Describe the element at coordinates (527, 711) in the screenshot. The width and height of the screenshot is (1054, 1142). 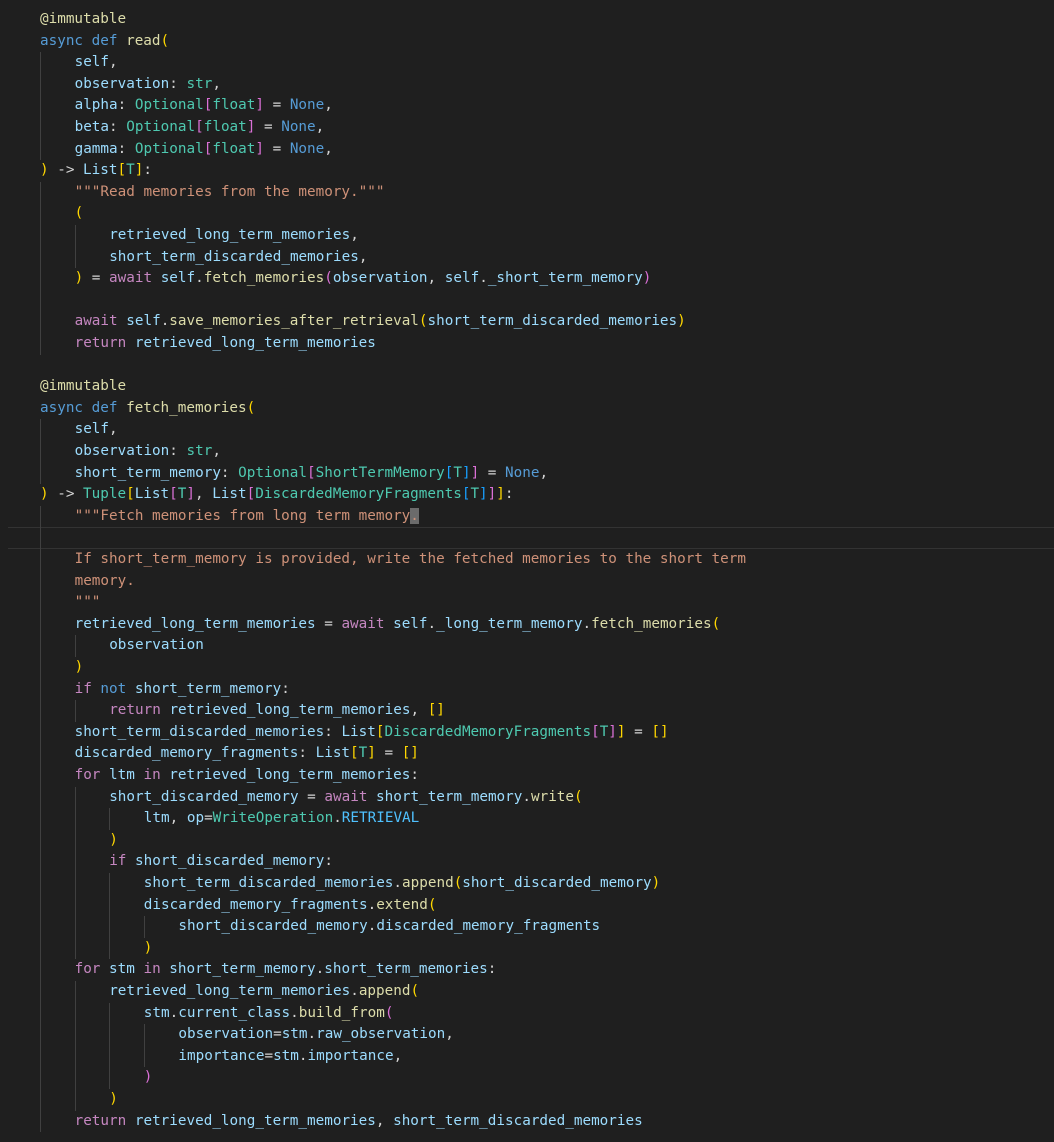
I see `code-line: return retrieved_long_term_memories, []` at that location.